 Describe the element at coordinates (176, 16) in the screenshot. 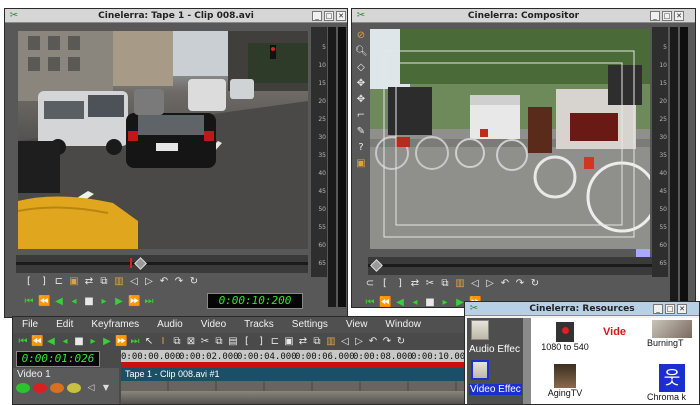

I see `viewer-titlebar: ✂ Cinelerra: Tape 1 - Clip 008.avi _ □ ✕` at that location.